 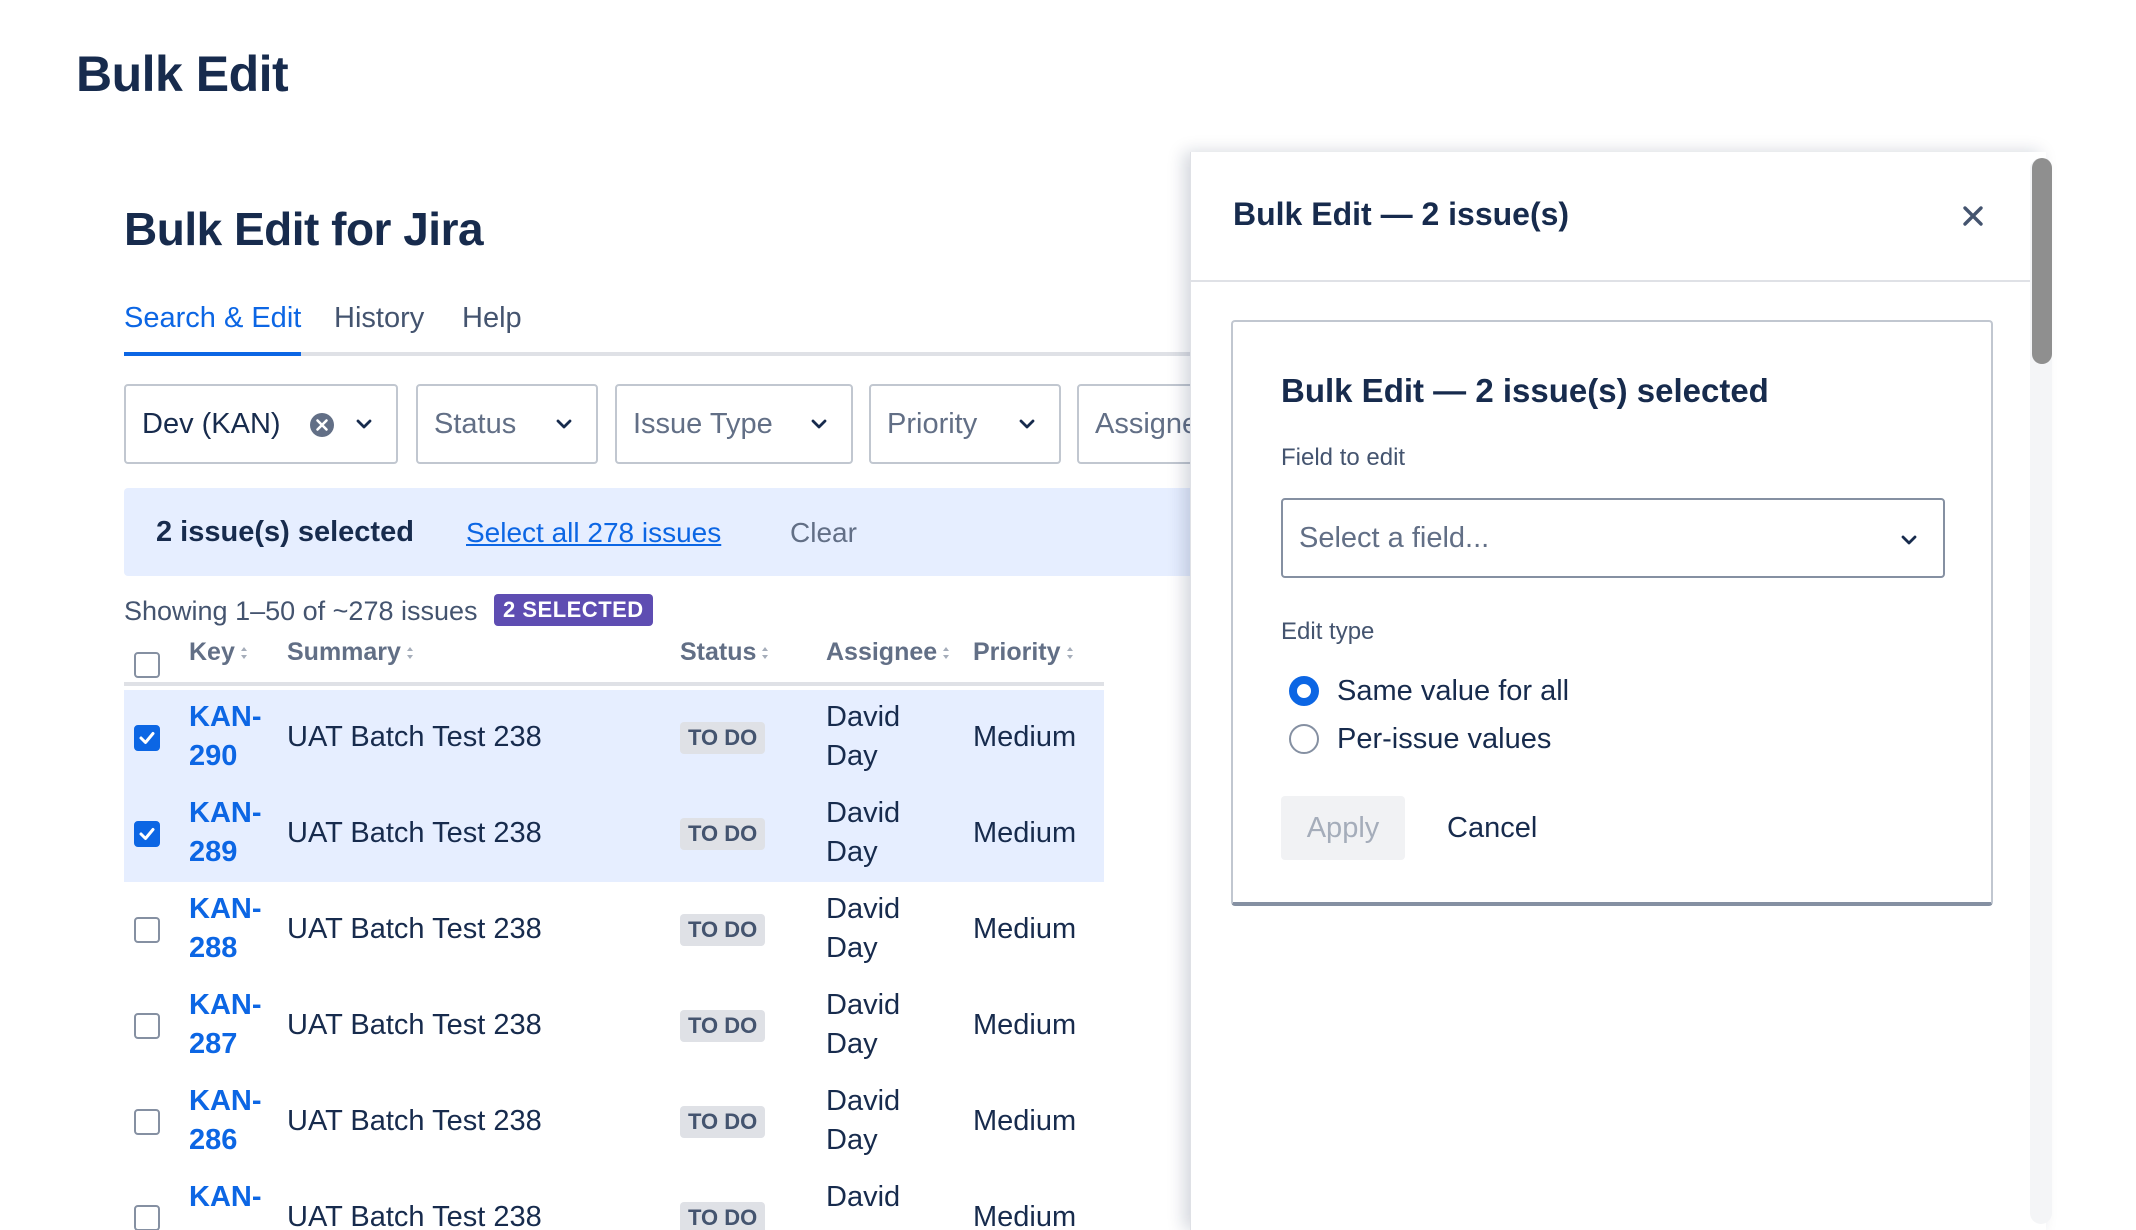 I want to click on column-header-summary-label: Summary, so click(x=344, y=652).